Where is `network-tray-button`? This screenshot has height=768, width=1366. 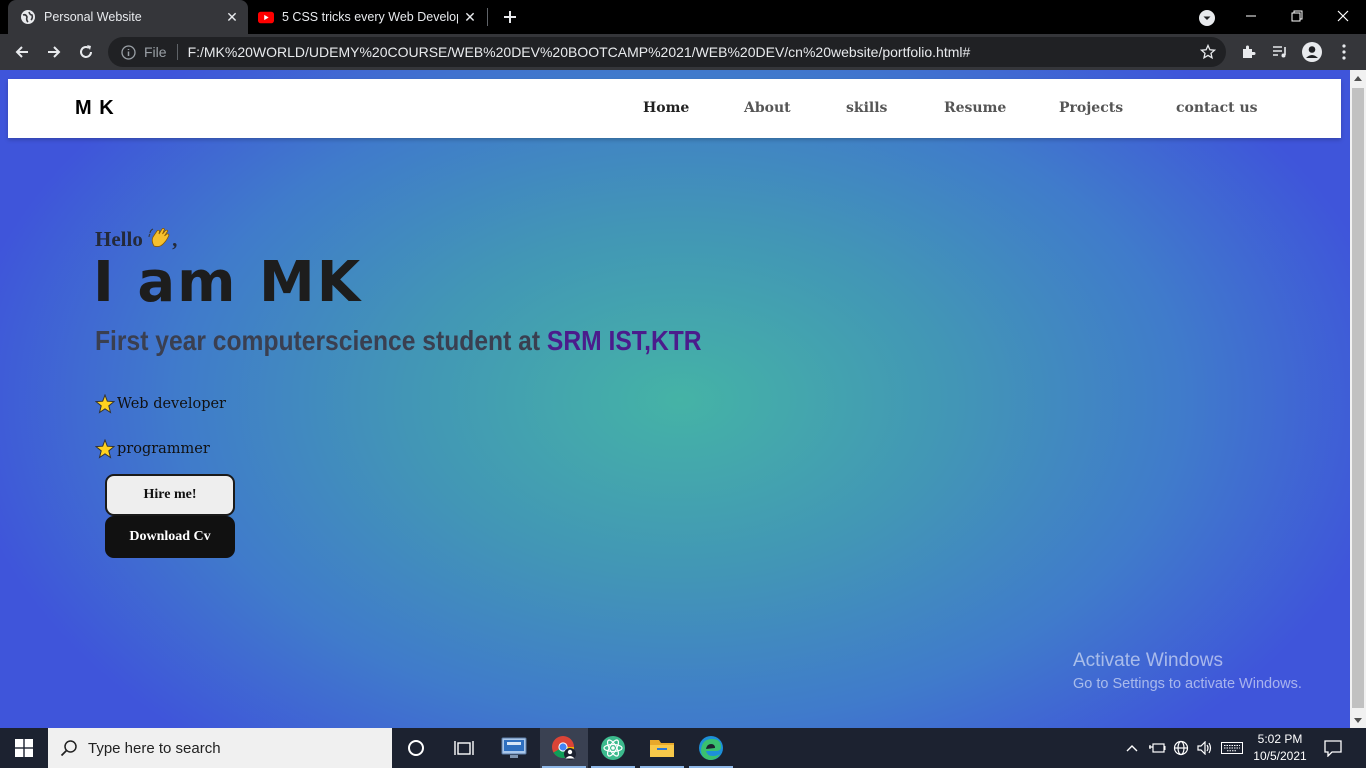 network-tray-button is located at coordinates (1181, 748).